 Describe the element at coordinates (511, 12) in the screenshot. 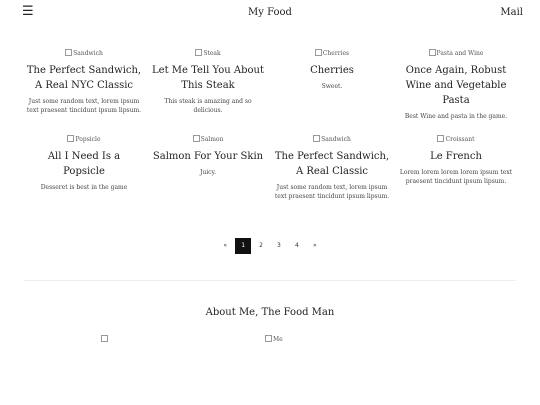

I see `mail-link: Mail` at that location.